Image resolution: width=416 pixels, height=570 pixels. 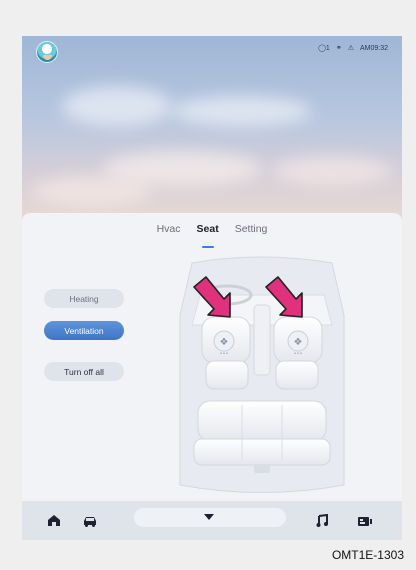 What do you see at coordinates (373, 48) in the screenshot?
I see `clock-time: AM09:32` at bounding box center [373, 48].